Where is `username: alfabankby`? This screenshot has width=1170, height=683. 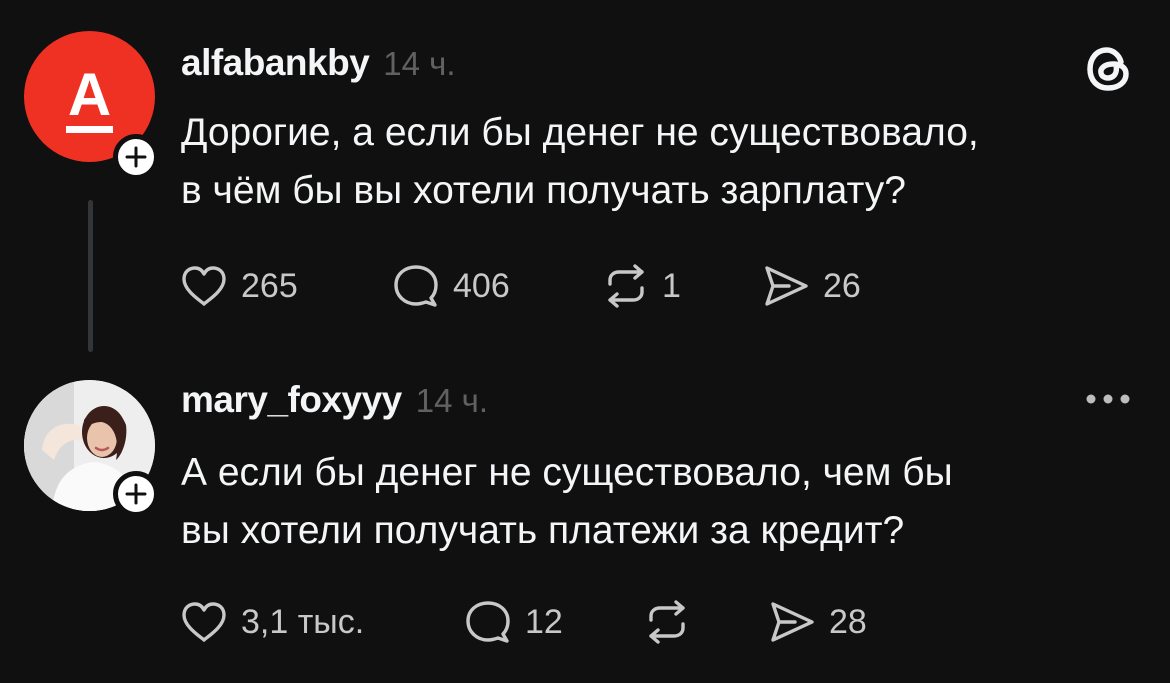
username: alfabankby is located at coordinates (275, 63).